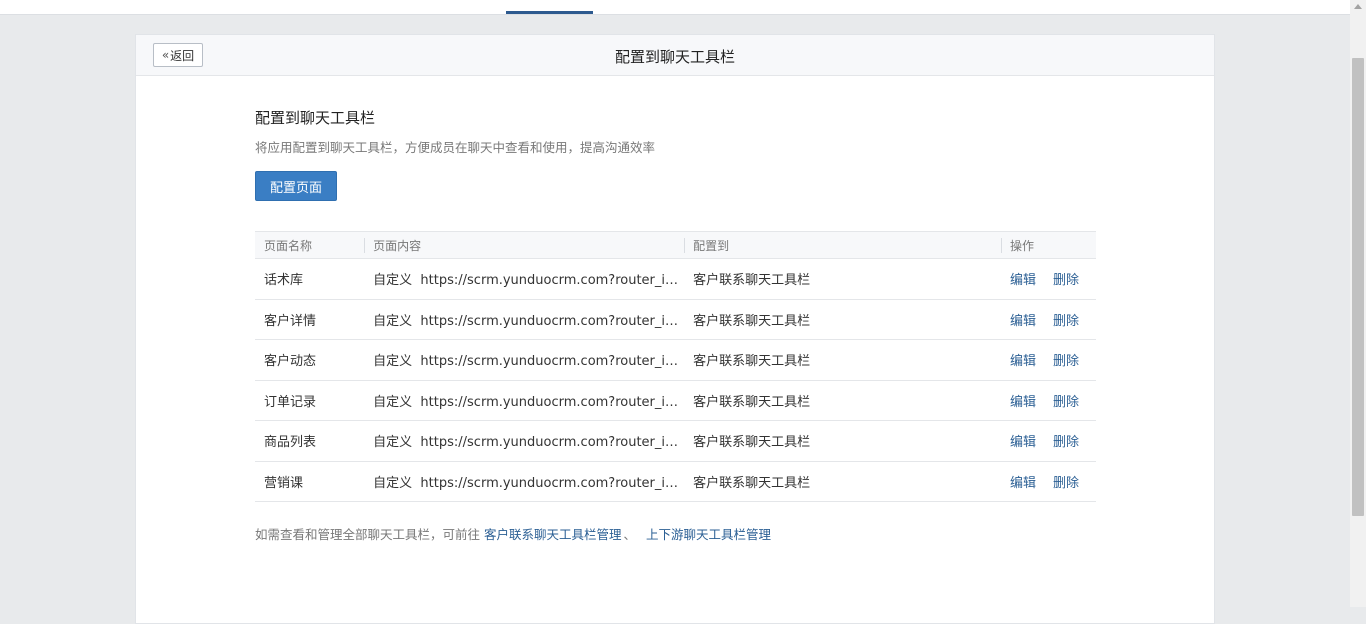 This screenshot has height=624, width=1366. I want to click on column-header-name: 页面名称, so click(310, 245).